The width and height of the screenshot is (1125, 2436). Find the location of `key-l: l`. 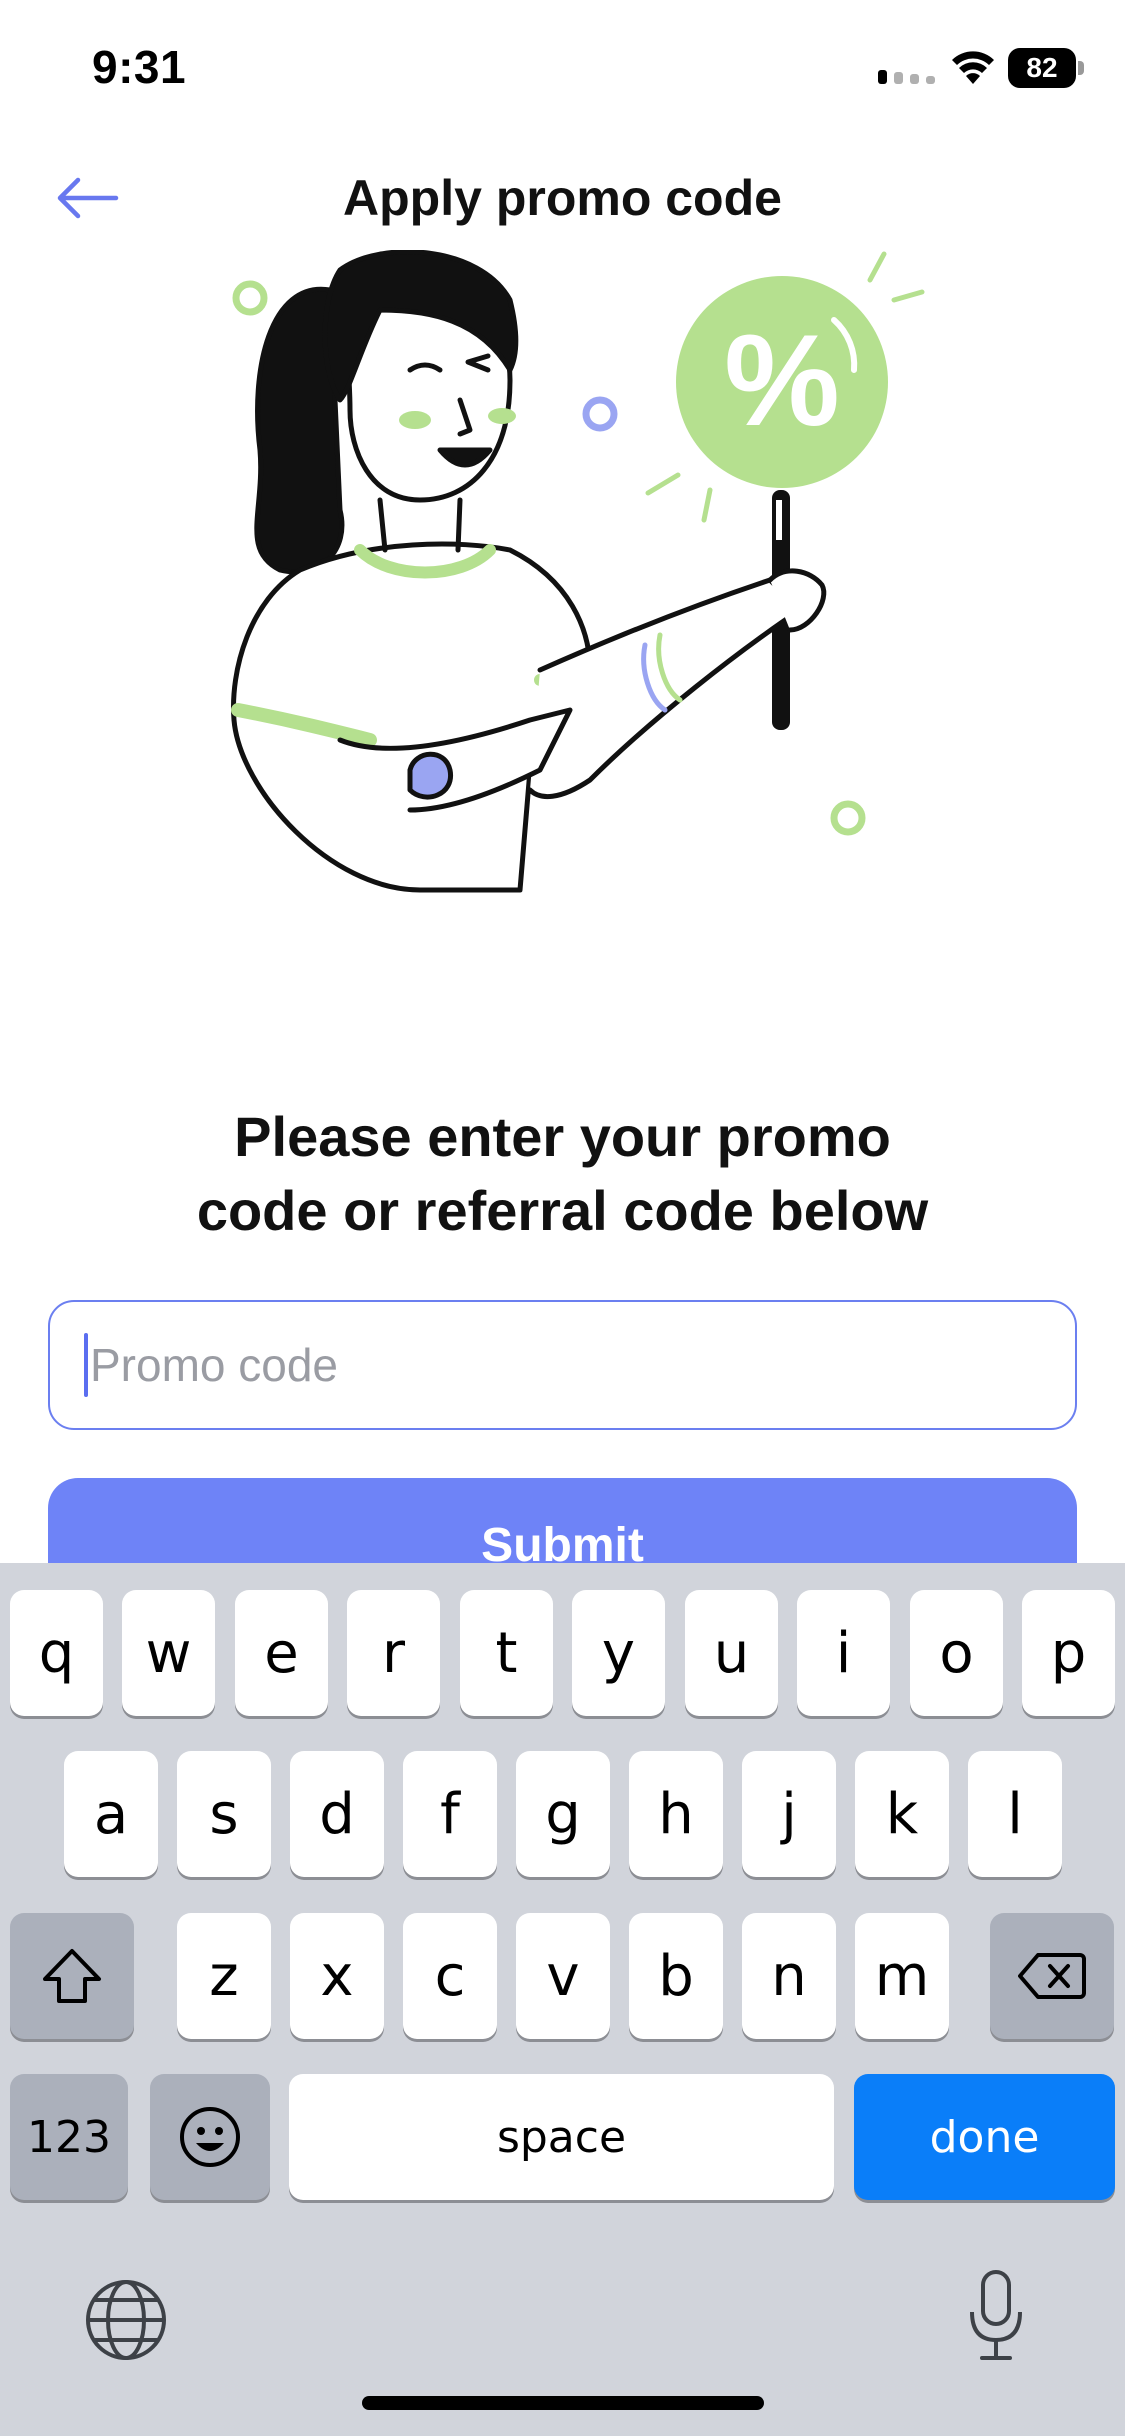

key-l: l is located at coordinates (1015, 1814).